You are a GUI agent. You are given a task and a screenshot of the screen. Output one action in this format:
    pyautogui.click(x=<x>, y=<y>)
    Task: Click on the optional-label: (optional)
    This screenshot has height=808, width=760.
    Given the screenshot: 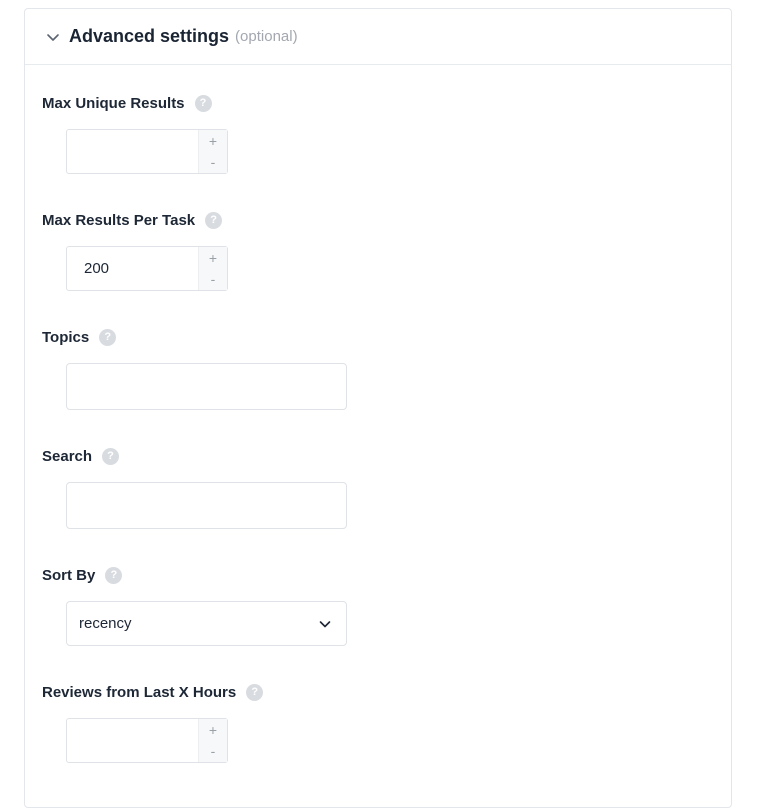 What is the action you would take?
    pyautogui.click(x=266, y=36)
    